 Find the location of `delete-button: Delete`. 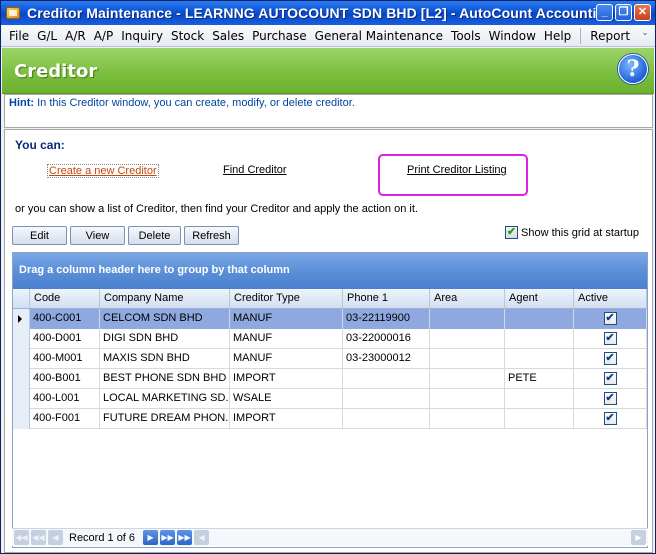

delete-button: Delete is located at coordinates (154, 235).